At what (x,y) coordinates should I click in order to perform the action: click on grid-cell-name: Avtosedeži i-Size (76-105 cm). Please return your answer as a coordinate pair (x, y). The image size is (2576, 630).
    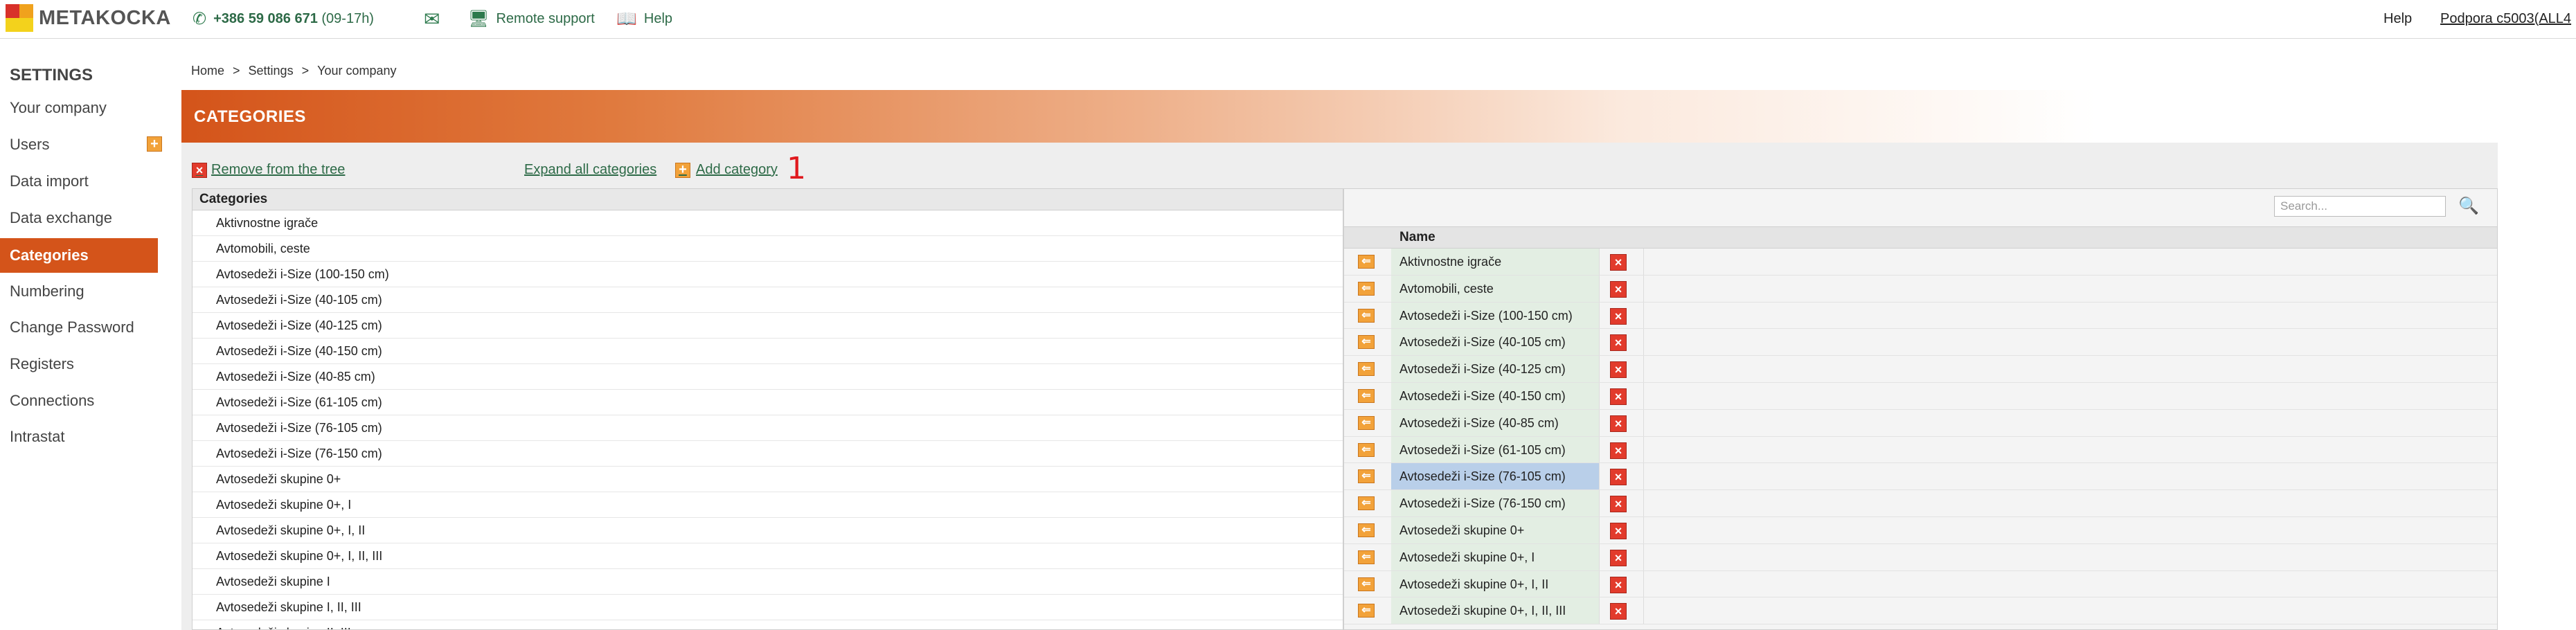
    Looking at the image, I should click on (1495, 476).